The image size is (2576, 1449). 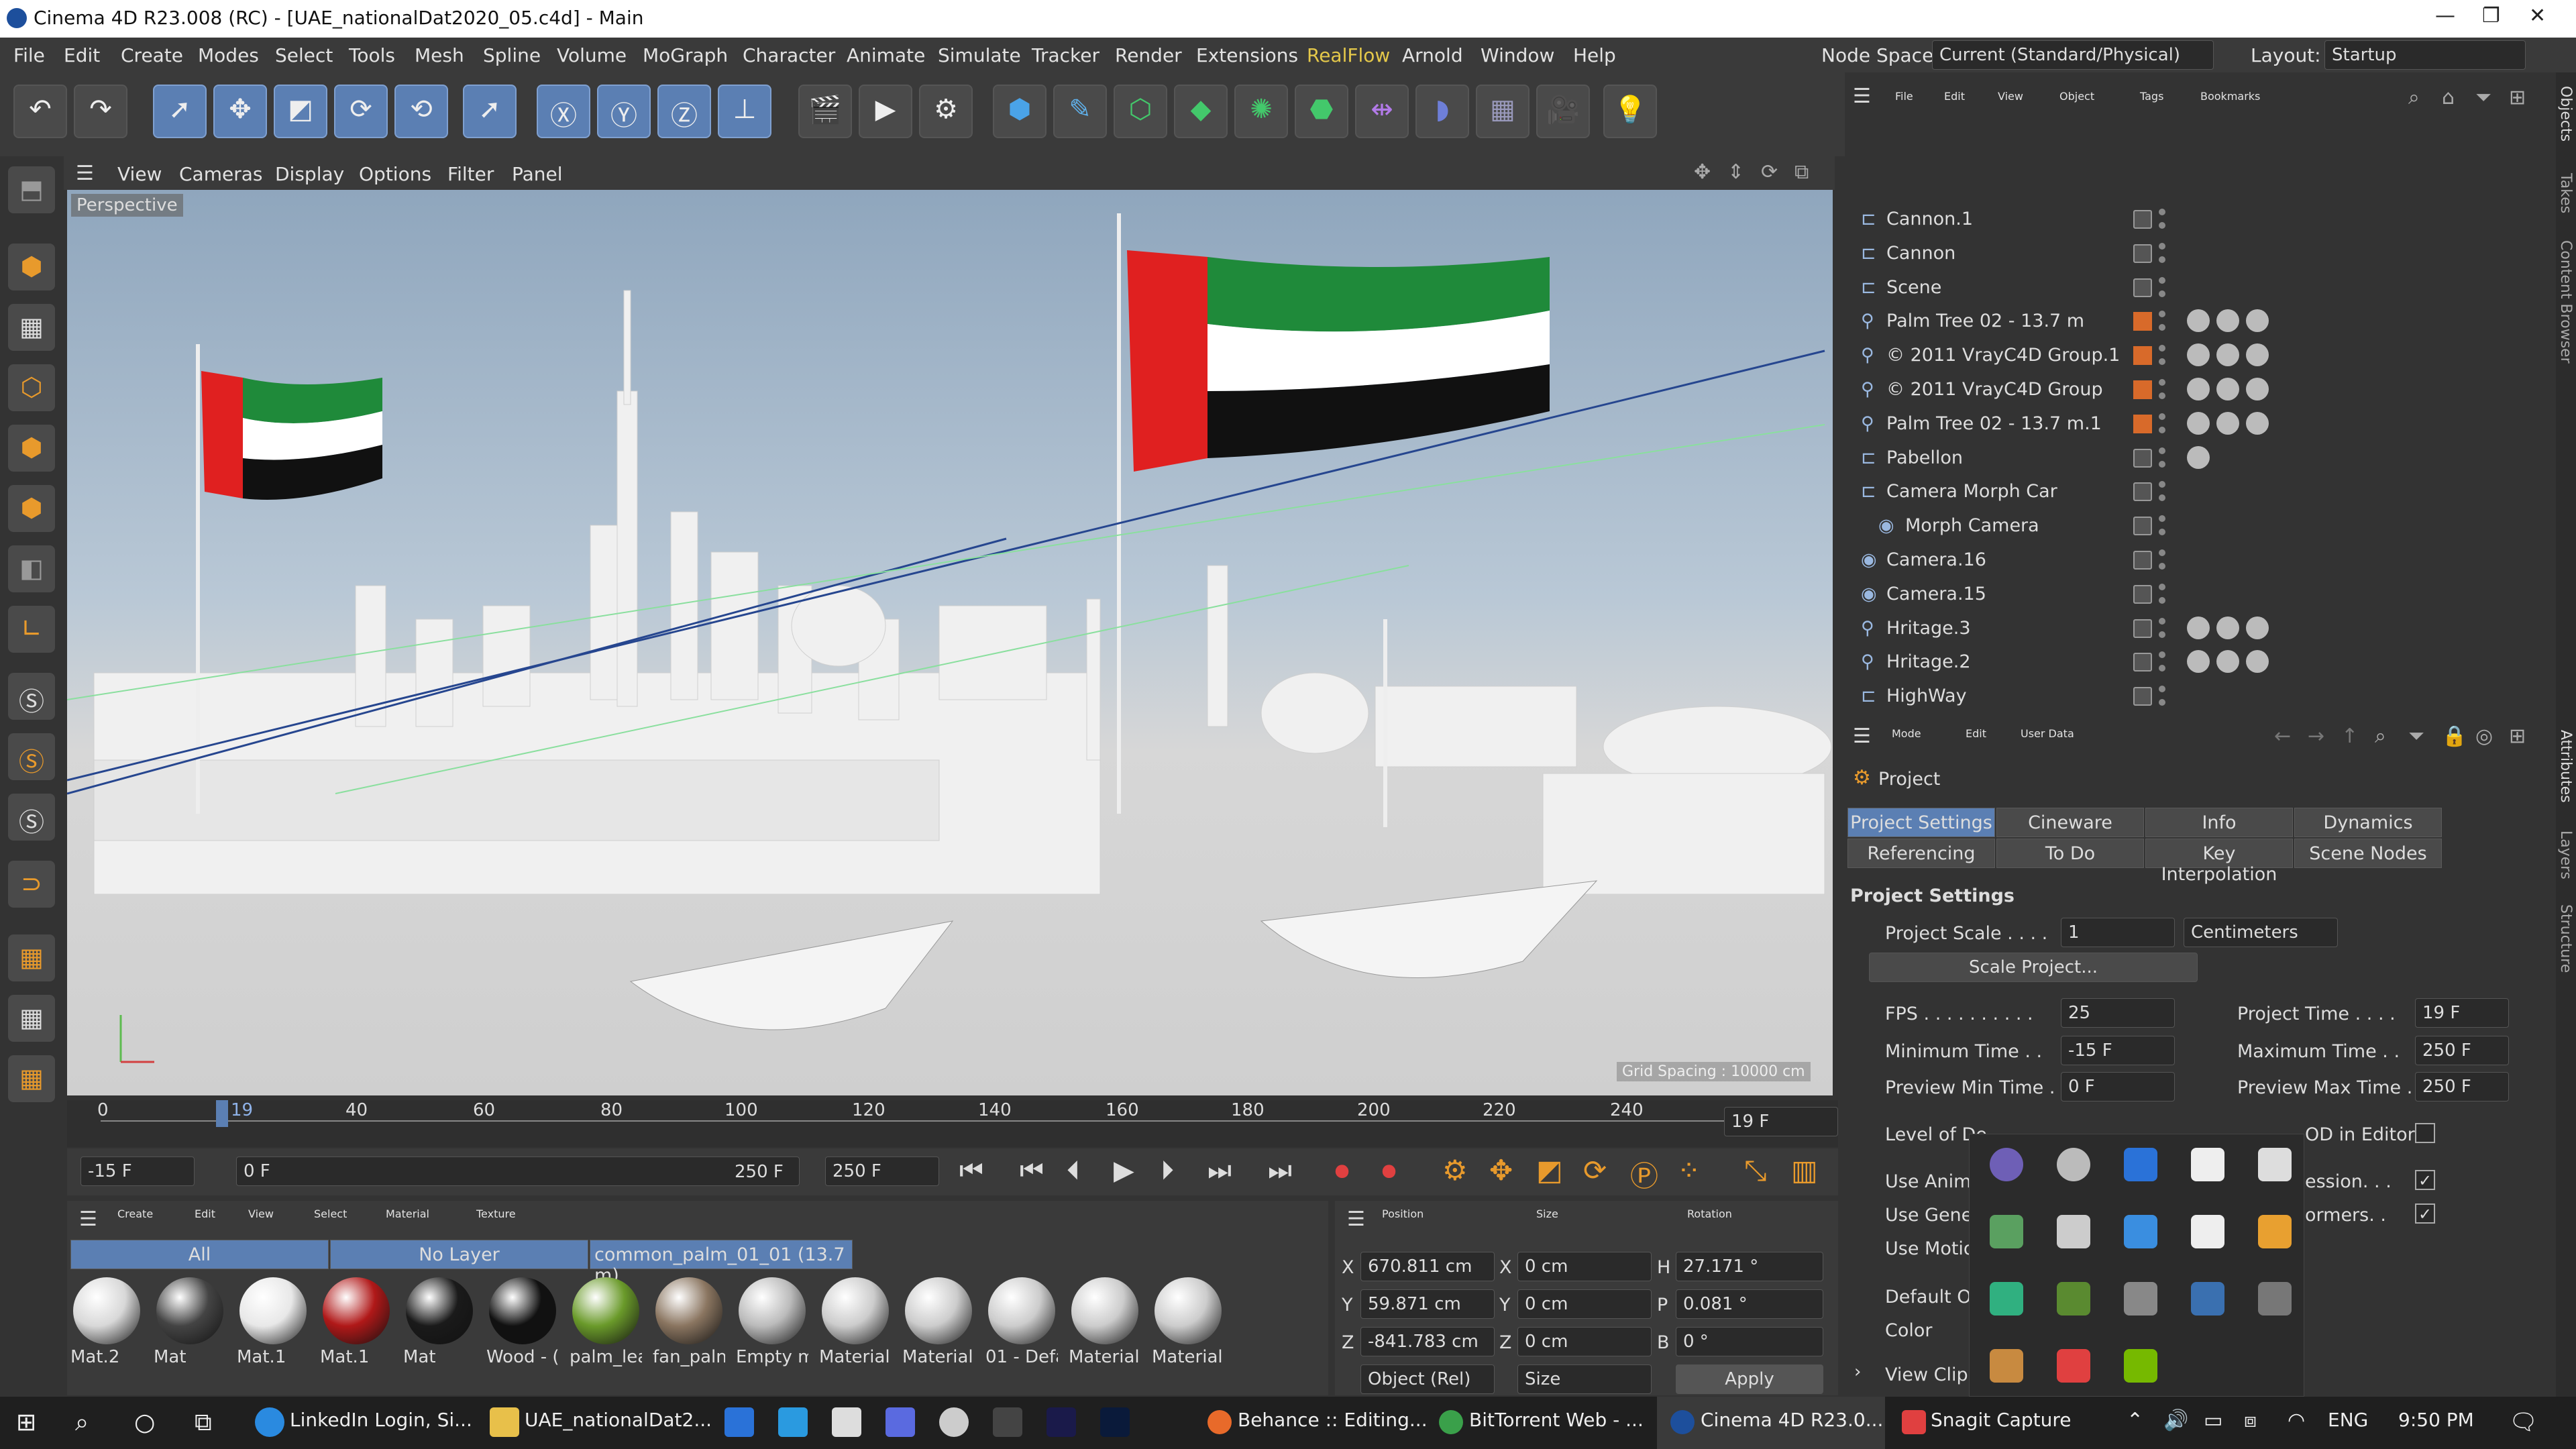 What do you see at coordinates (979, 55) in the screenshot?
I see `menu-simulate: Simulate` at bounding box center [979, 55].